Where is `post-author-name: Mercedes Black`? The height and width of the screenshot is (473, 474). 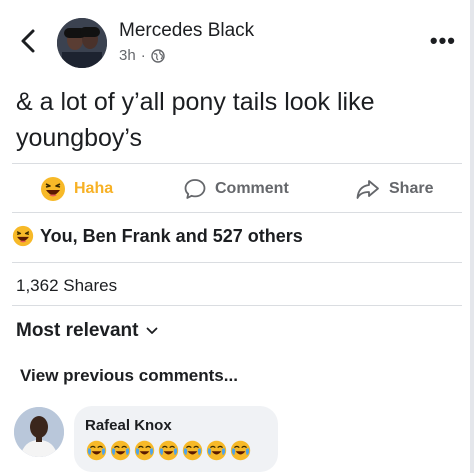 post-author-name: Mercedes Black is located at coordinates (186, 31).